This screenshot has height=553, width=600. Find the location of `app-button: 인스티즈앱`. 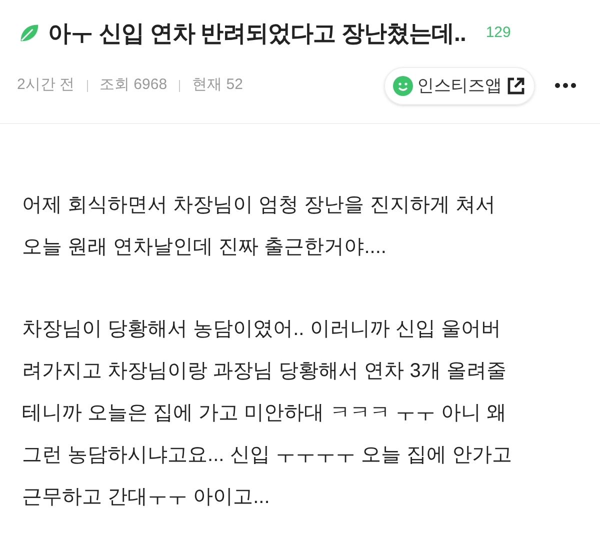

app-button: 인스티즈앱 is located at coordinates (459, 85).